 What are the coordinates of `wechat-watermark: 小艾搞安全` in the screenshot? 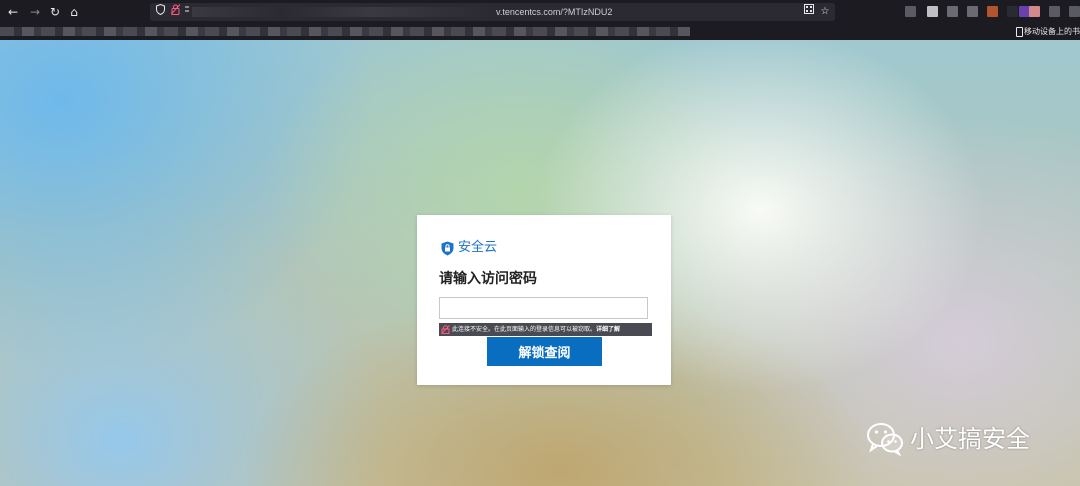 It's located at (948, 439).